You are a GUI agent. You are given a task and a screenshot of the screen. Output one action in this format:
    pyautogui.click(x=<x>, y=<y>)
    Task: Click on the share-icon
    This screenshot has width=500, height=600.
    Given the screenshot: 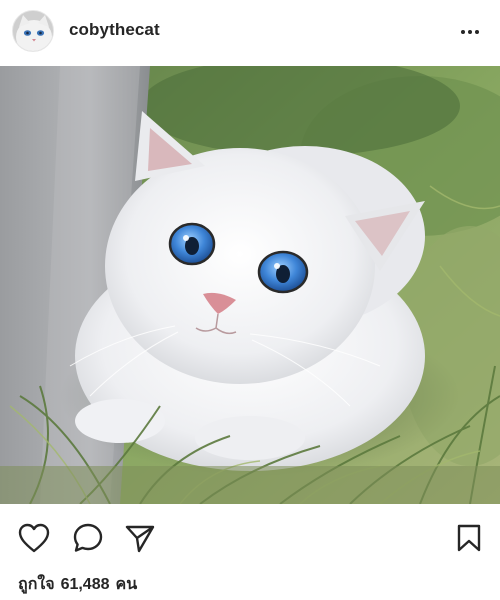 What is the action you would take?
    pyautogui.click(x=140, y=539)
    